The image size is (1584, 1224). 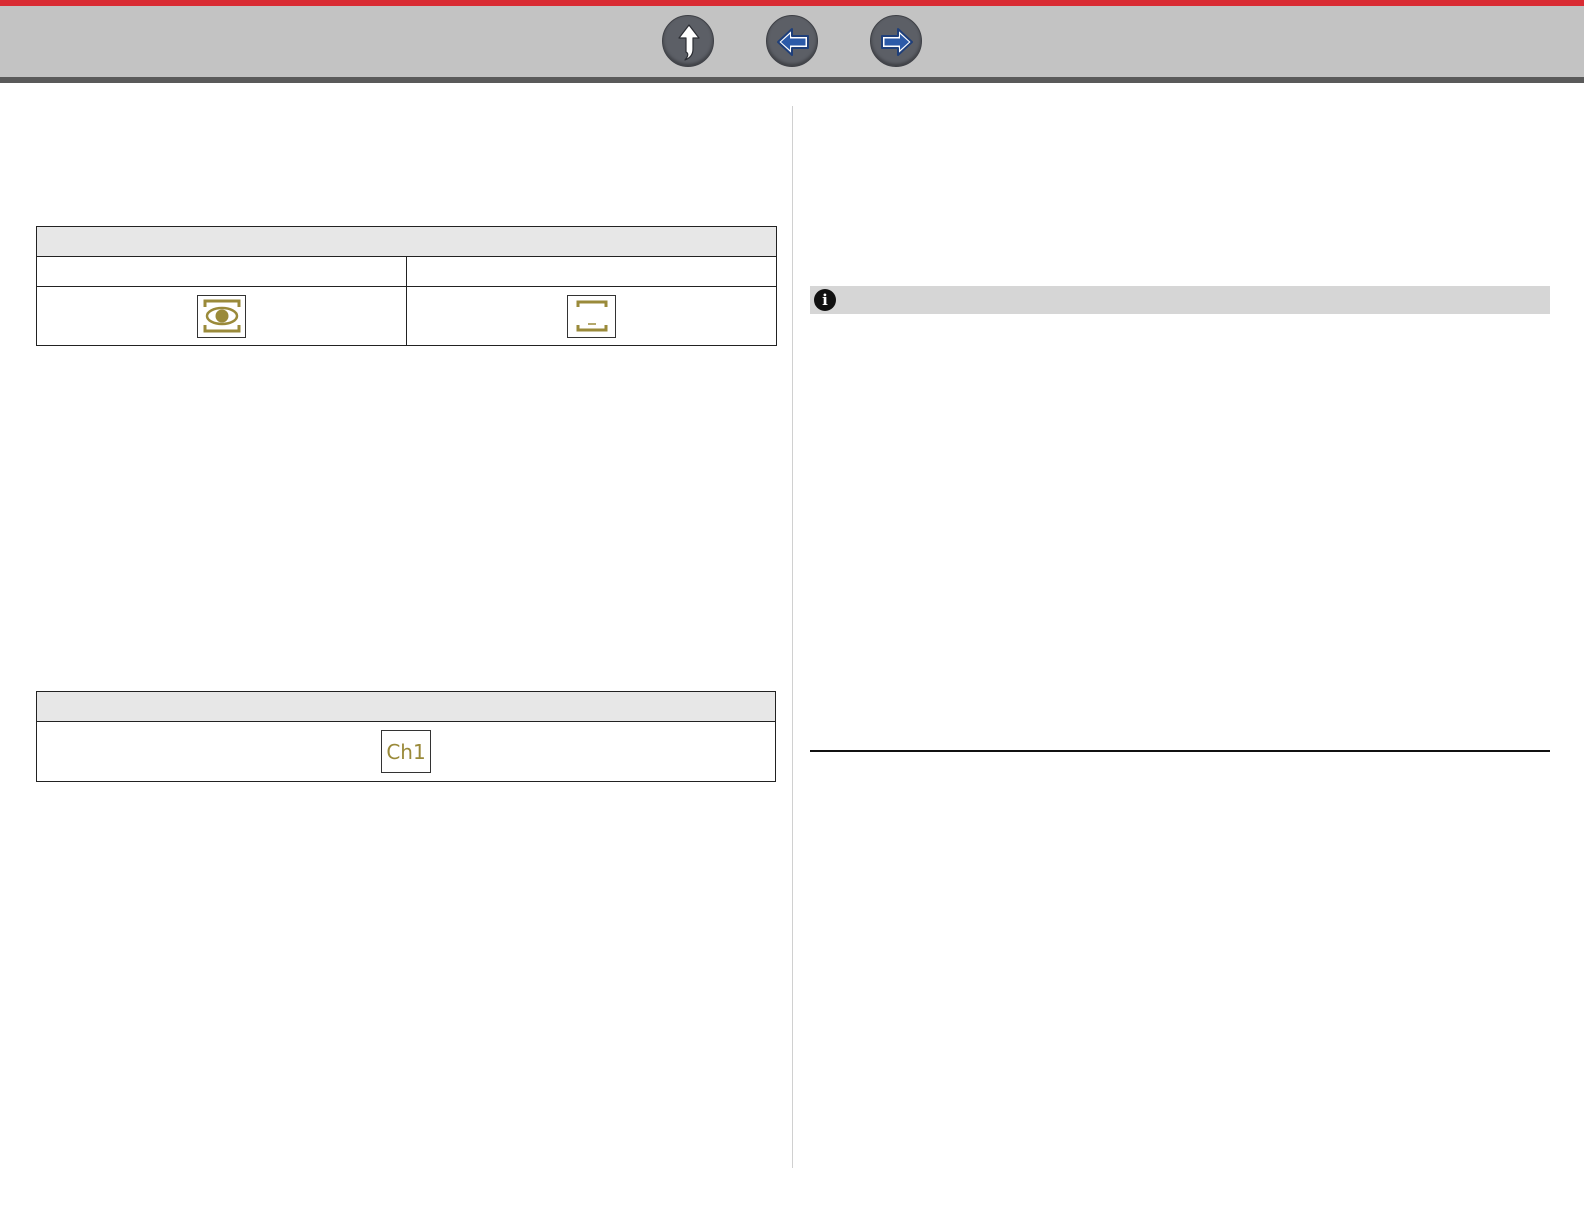 I want to click on table-cell: Ch1, so click(x=406, y=751).